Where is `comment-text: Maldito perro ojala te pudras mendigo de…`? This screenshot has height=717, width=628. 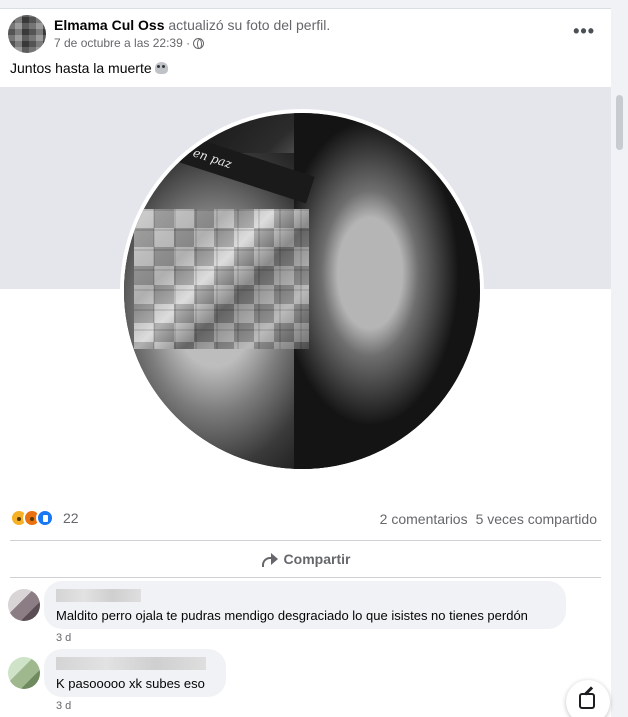
comment-text: Maldito perro ojala te pudras mendigo de… is located at coordinates (292, 615).